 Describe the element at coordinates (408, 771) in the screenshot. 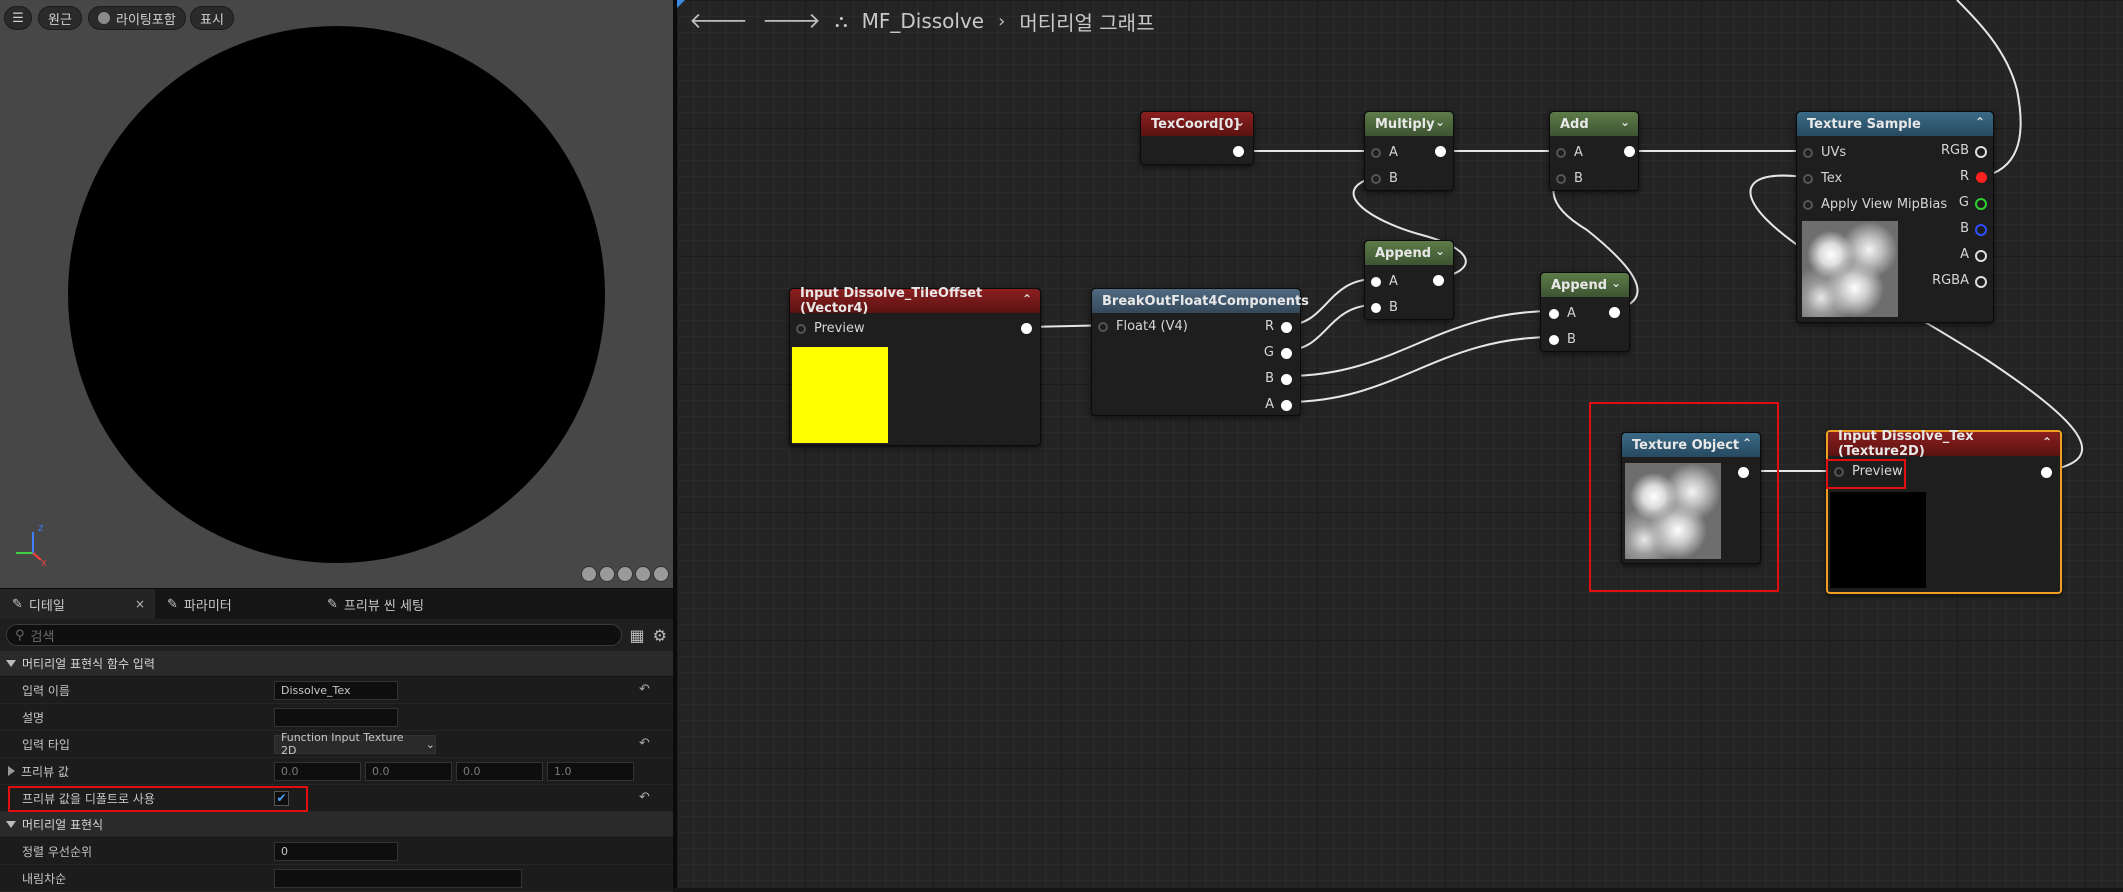

I see `preview-value-y: 0.0` at that location.